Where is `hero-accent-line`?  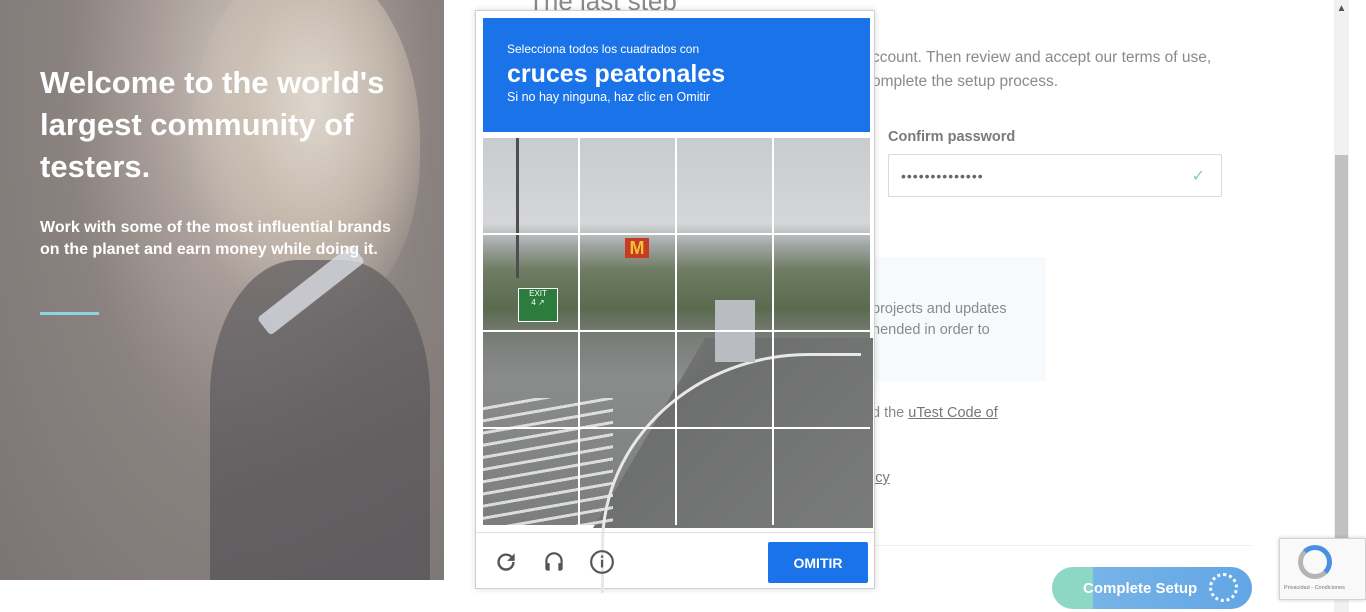 hero-accent-line is located at coordinates (69, 313).